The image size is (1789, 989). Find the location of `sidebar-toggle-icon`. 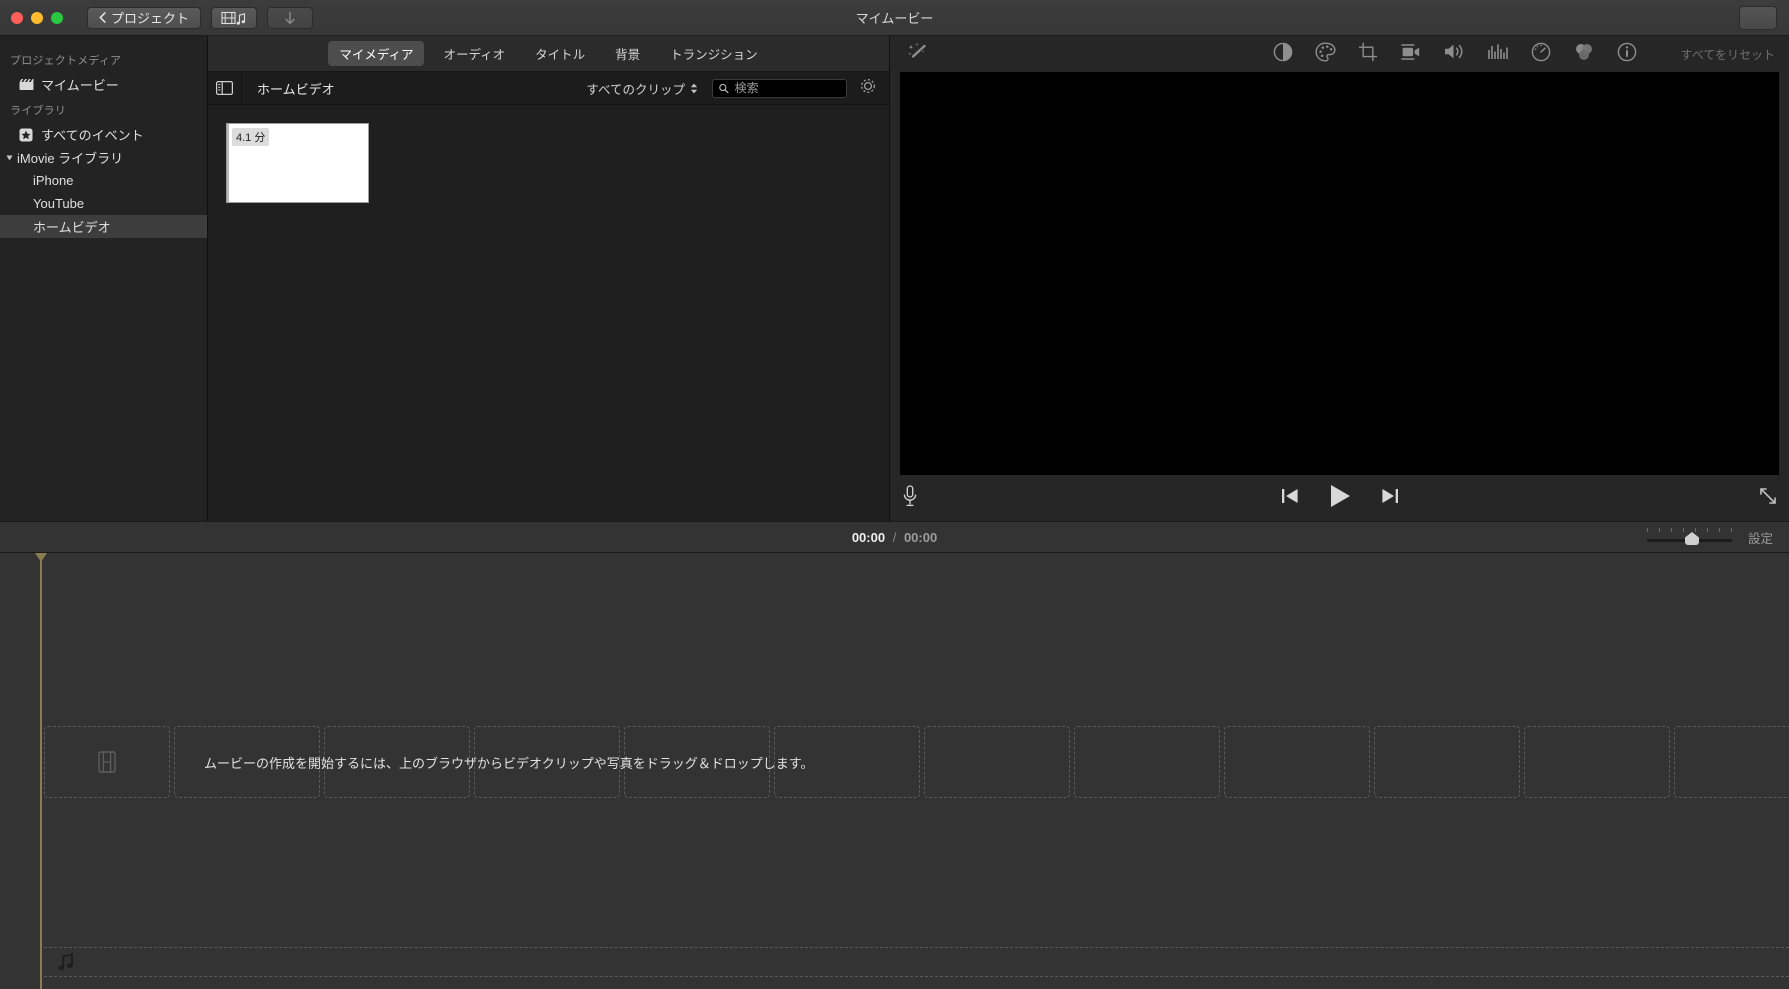

sidebar-toggle-icon is located at coordinates (224, 88).